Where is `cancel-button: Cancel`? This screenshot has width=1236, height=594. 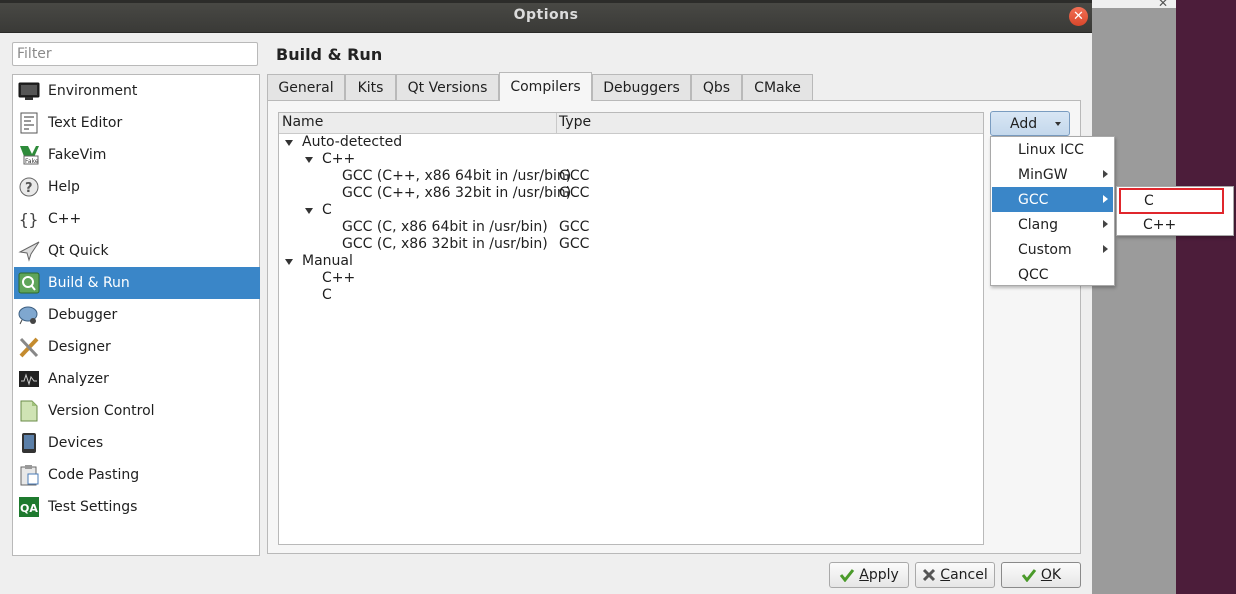 cancel-button: Cancel is located at coordinates (955, 575).